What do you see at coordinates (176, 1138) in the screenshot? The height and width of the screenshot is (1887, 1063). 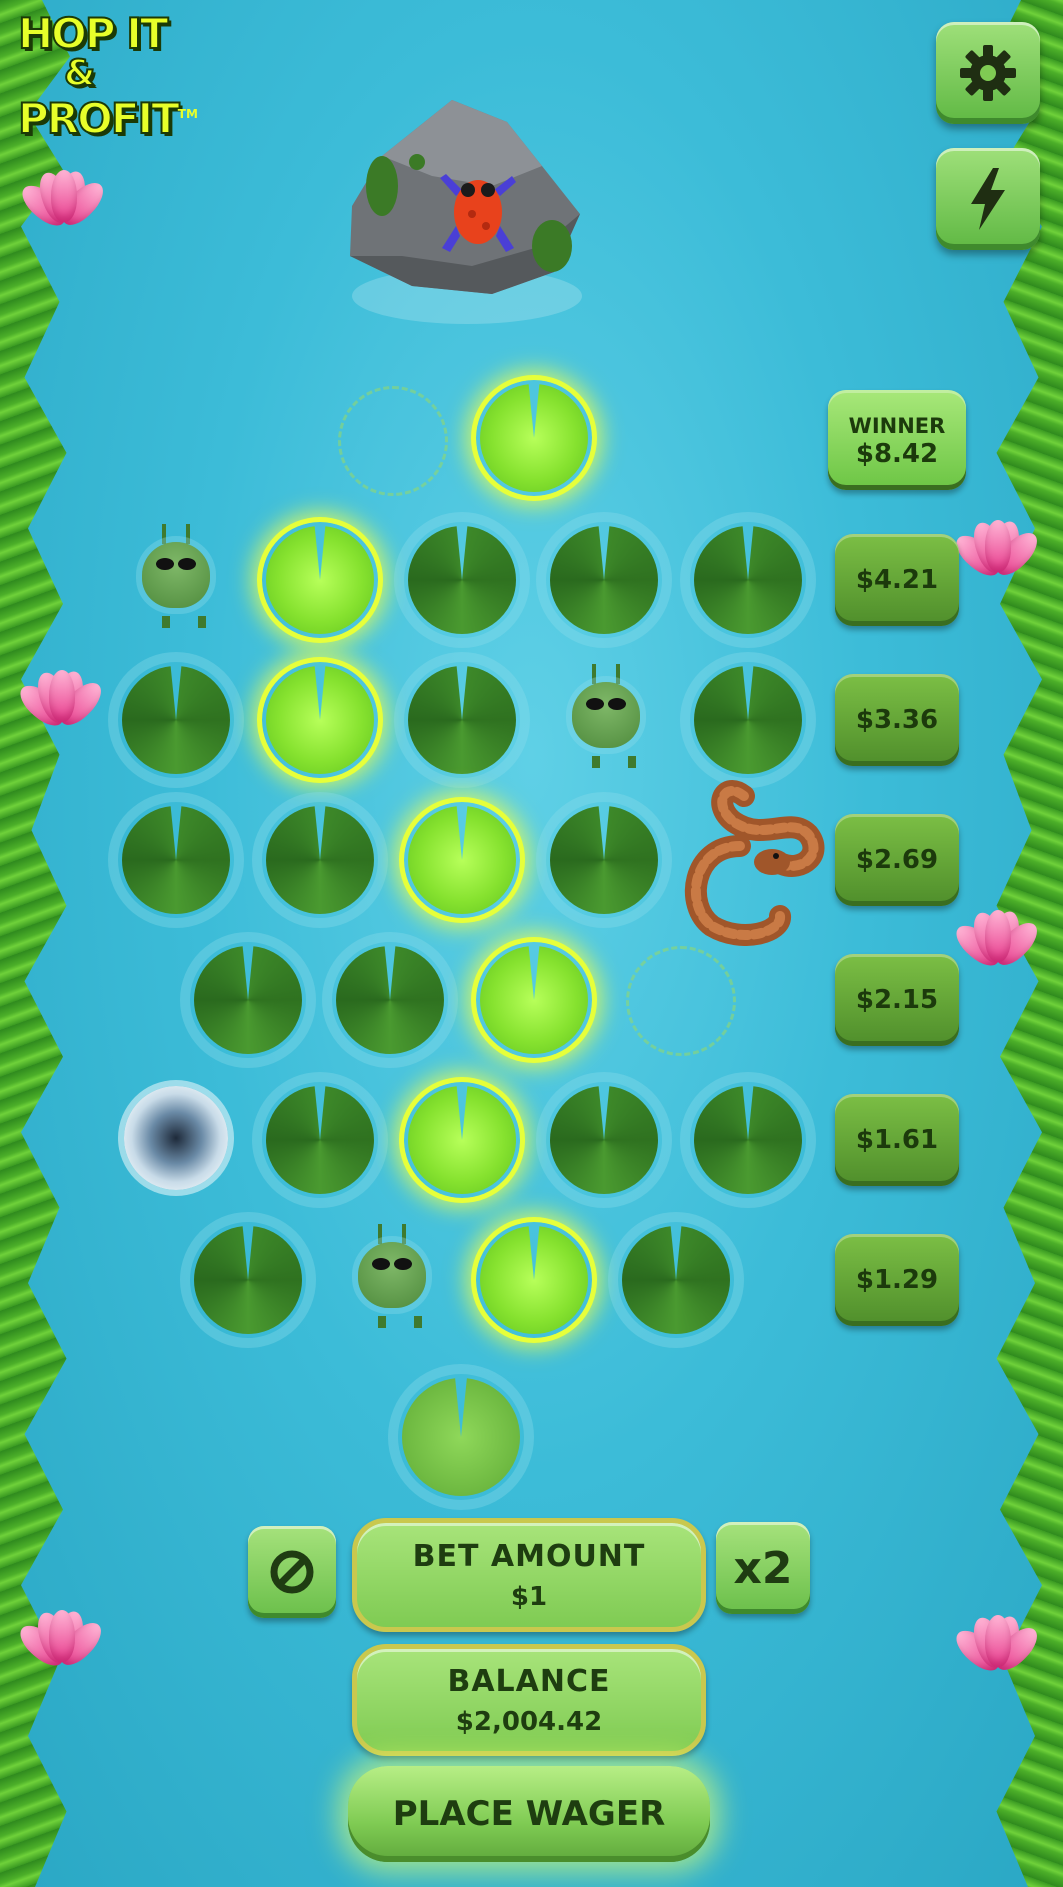 I see `whirlpool-hazard` at bounding box center [176, 1138].